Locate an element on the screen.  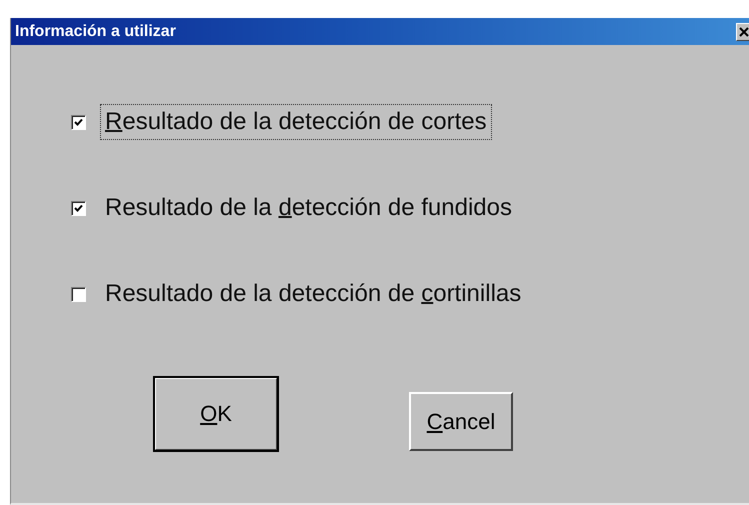
close-button is located at coordinates (742, 31).